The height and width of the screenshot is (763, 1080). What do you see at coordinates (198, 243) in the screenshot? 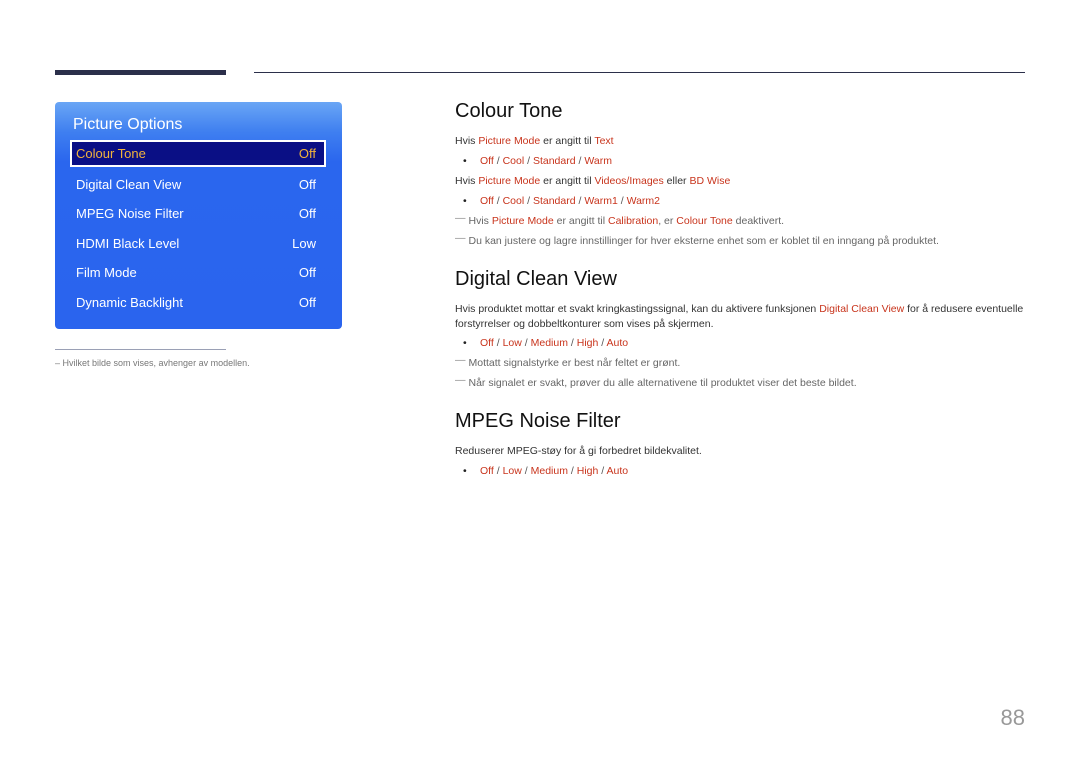
I see `menu-item-hdmi-black-level: HDMI Black Level Low` at bounding box center [198, 243].